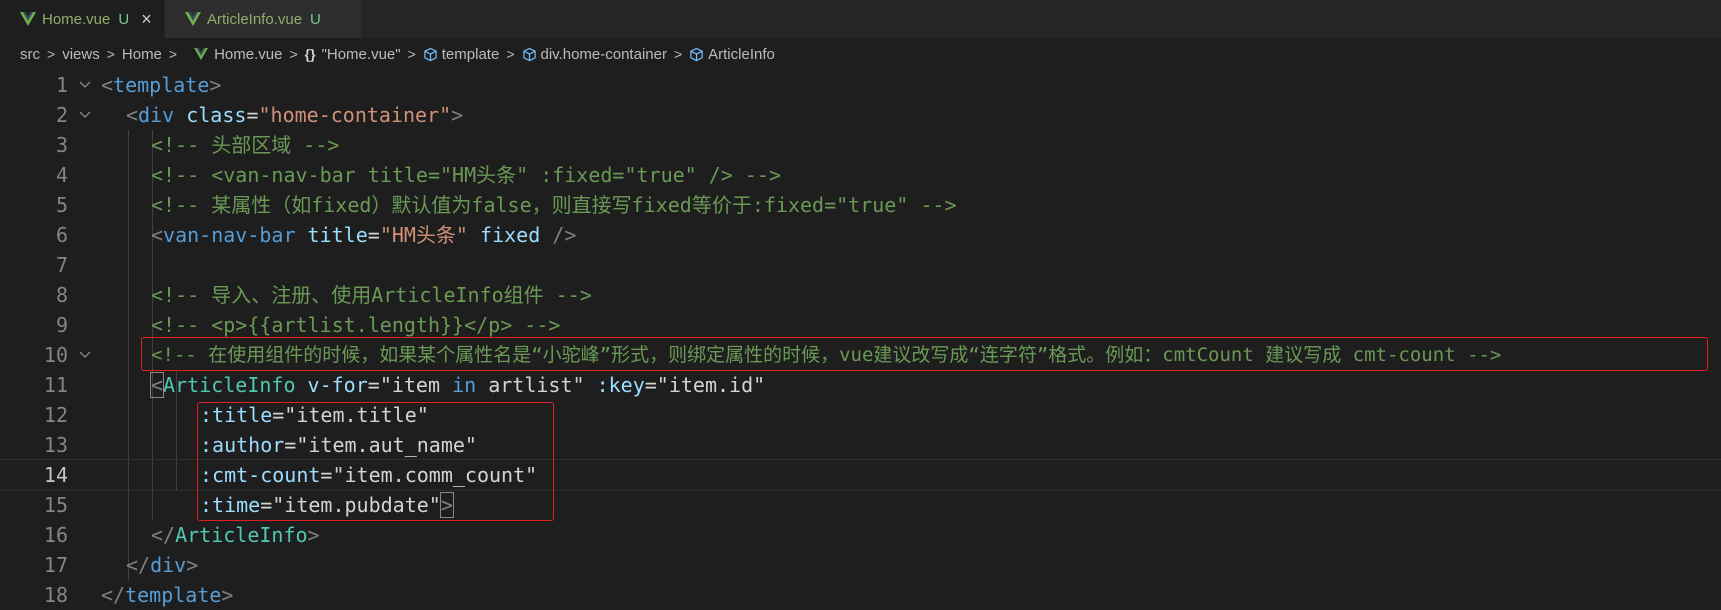  I want to click on breadcrumb-item-views: views, so click(81, 54).